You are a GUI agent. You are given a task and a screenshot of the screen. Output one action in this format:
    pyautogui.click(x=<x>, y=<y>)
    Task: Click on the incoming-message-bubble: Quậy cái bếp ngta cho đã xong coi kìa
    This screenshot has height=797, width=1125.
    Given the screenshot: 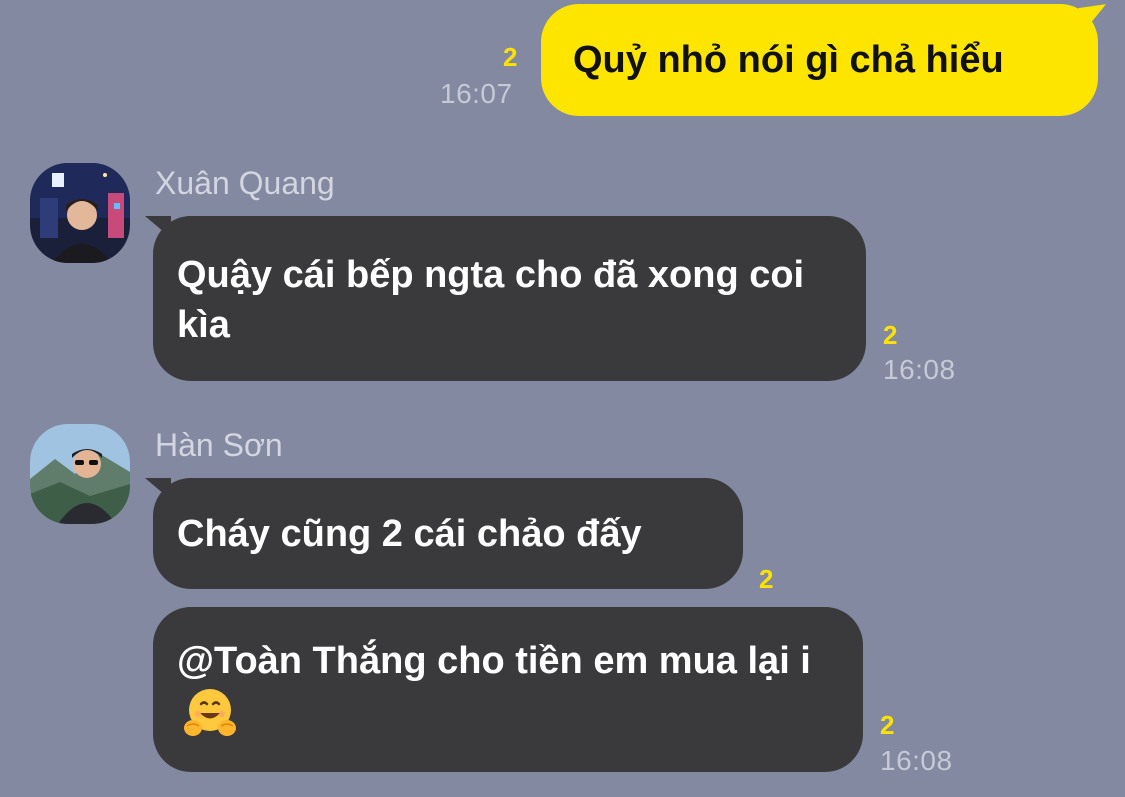 What is the action you would take?
    pyautogui.click(x=509, y=298)
    